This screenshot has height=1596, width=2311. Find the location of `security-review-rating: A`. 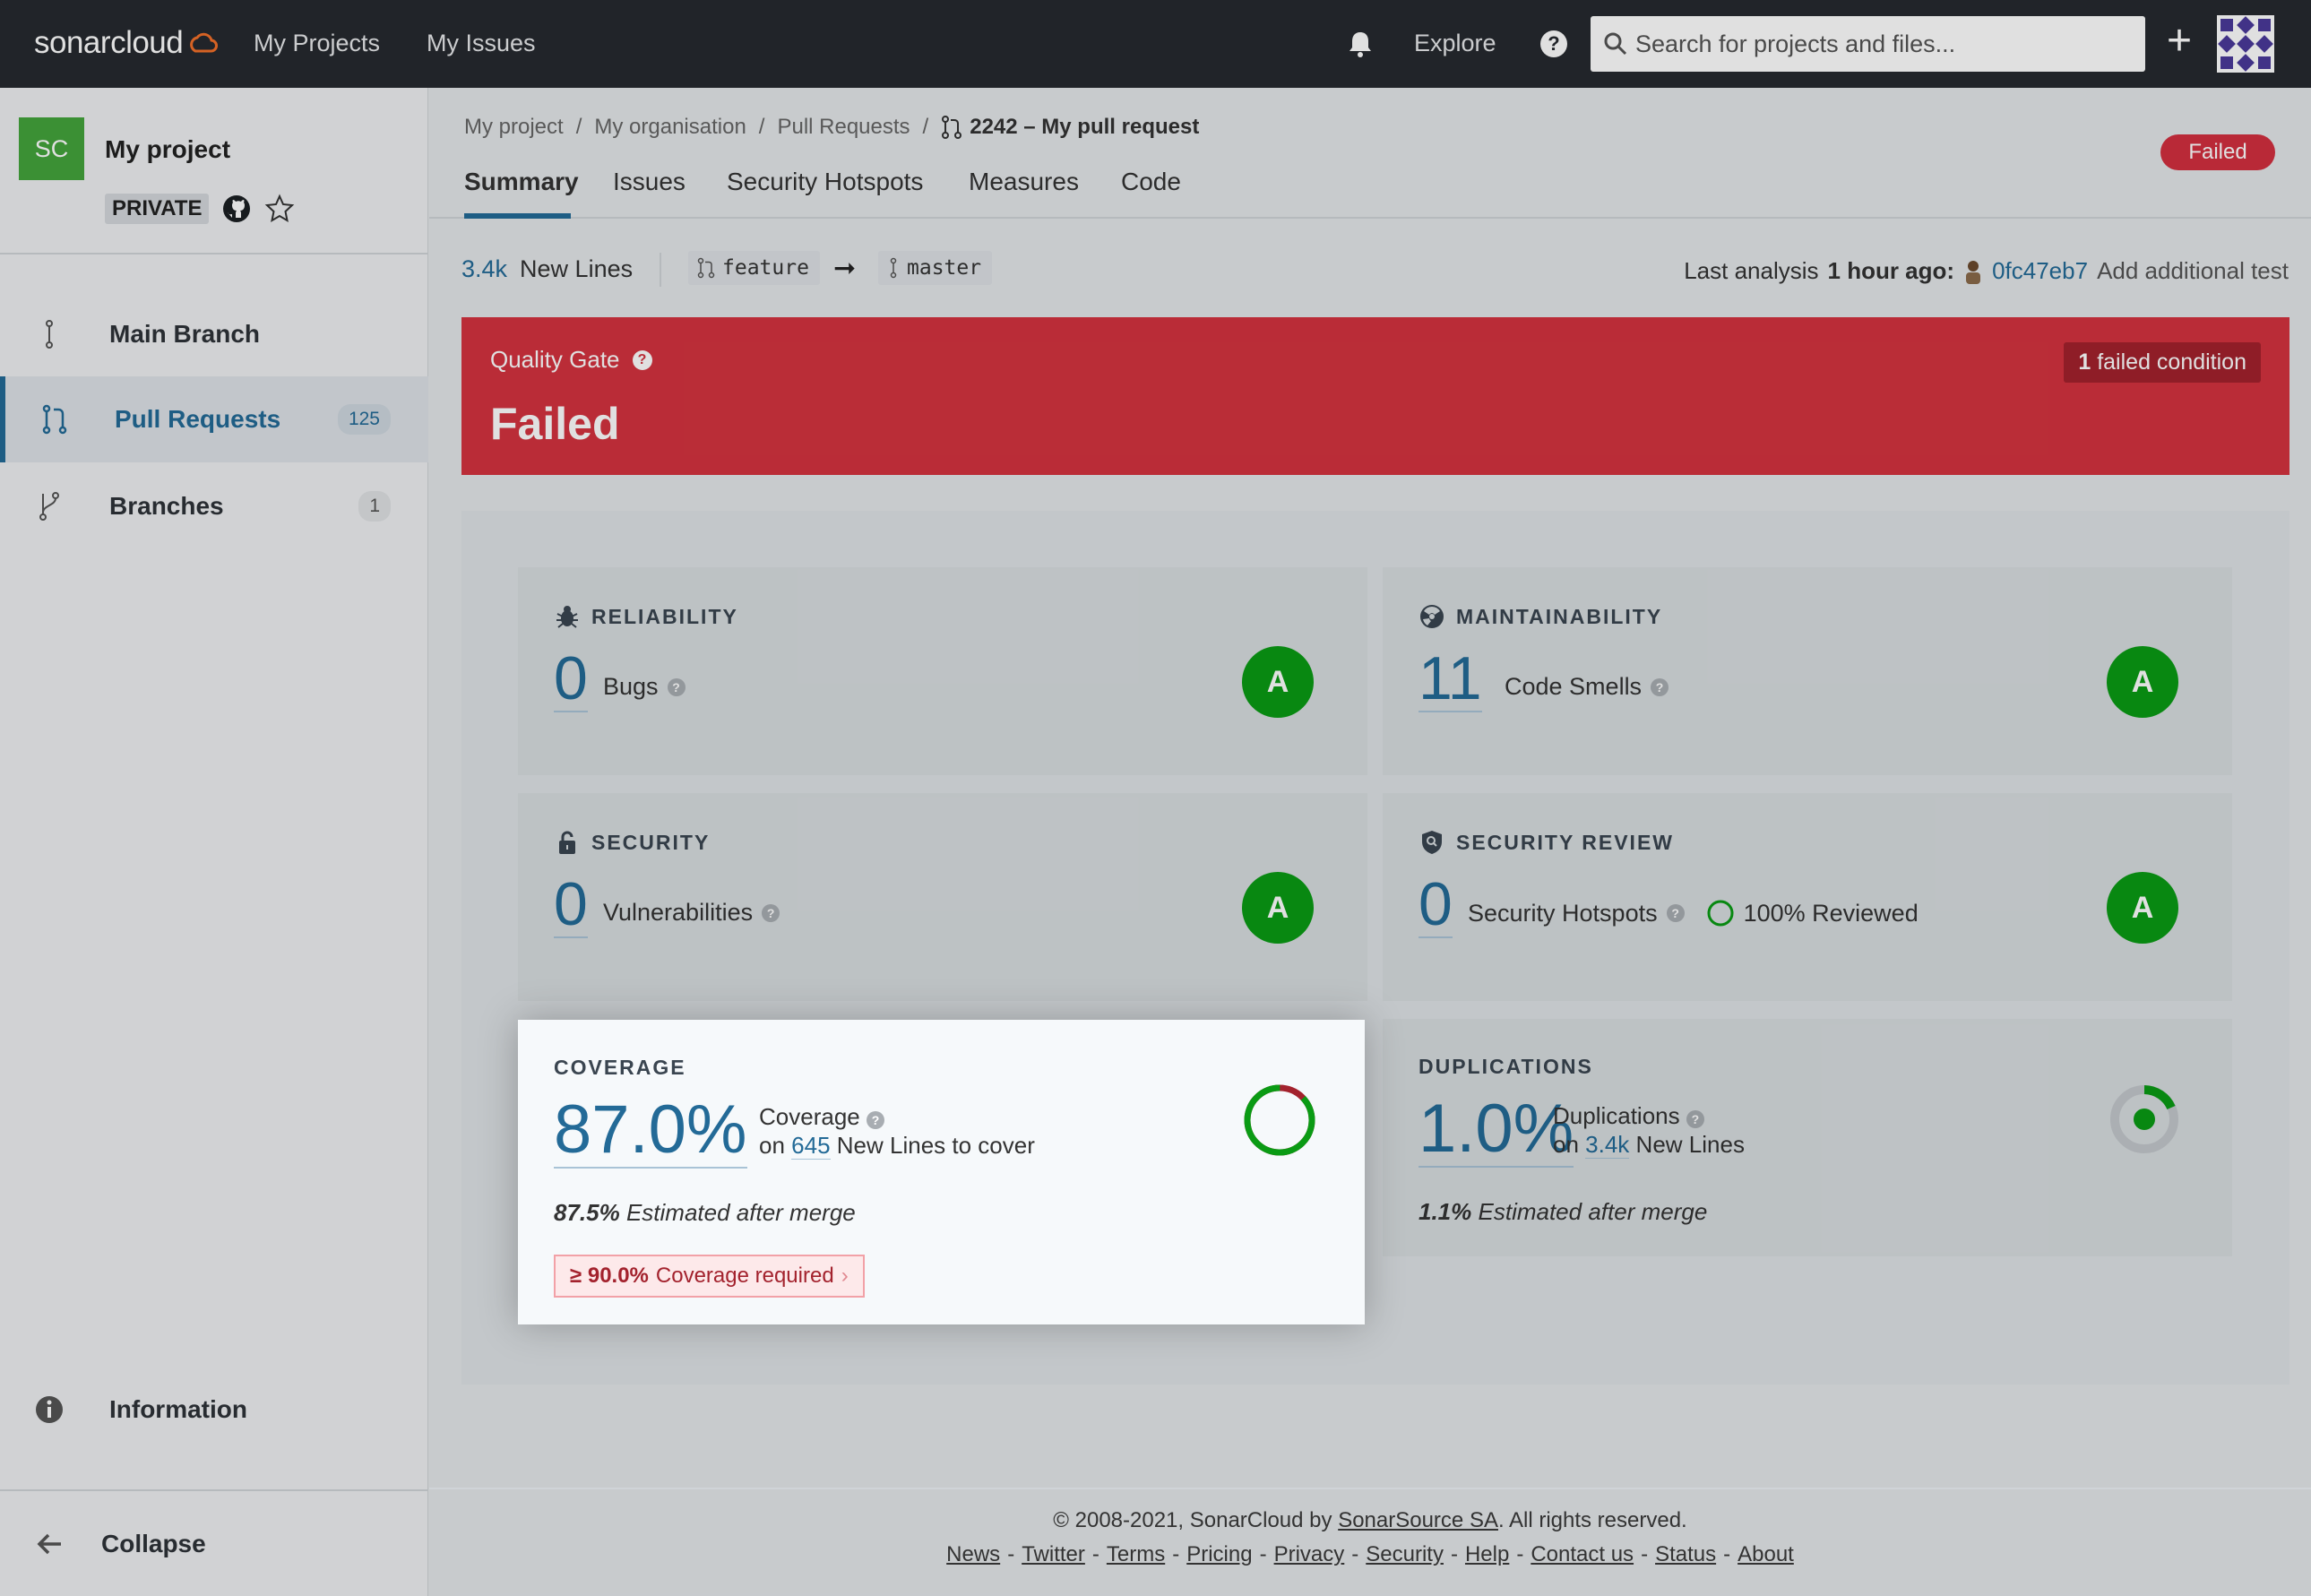

security-review-rating: A is located at coordinates (2142, 908).